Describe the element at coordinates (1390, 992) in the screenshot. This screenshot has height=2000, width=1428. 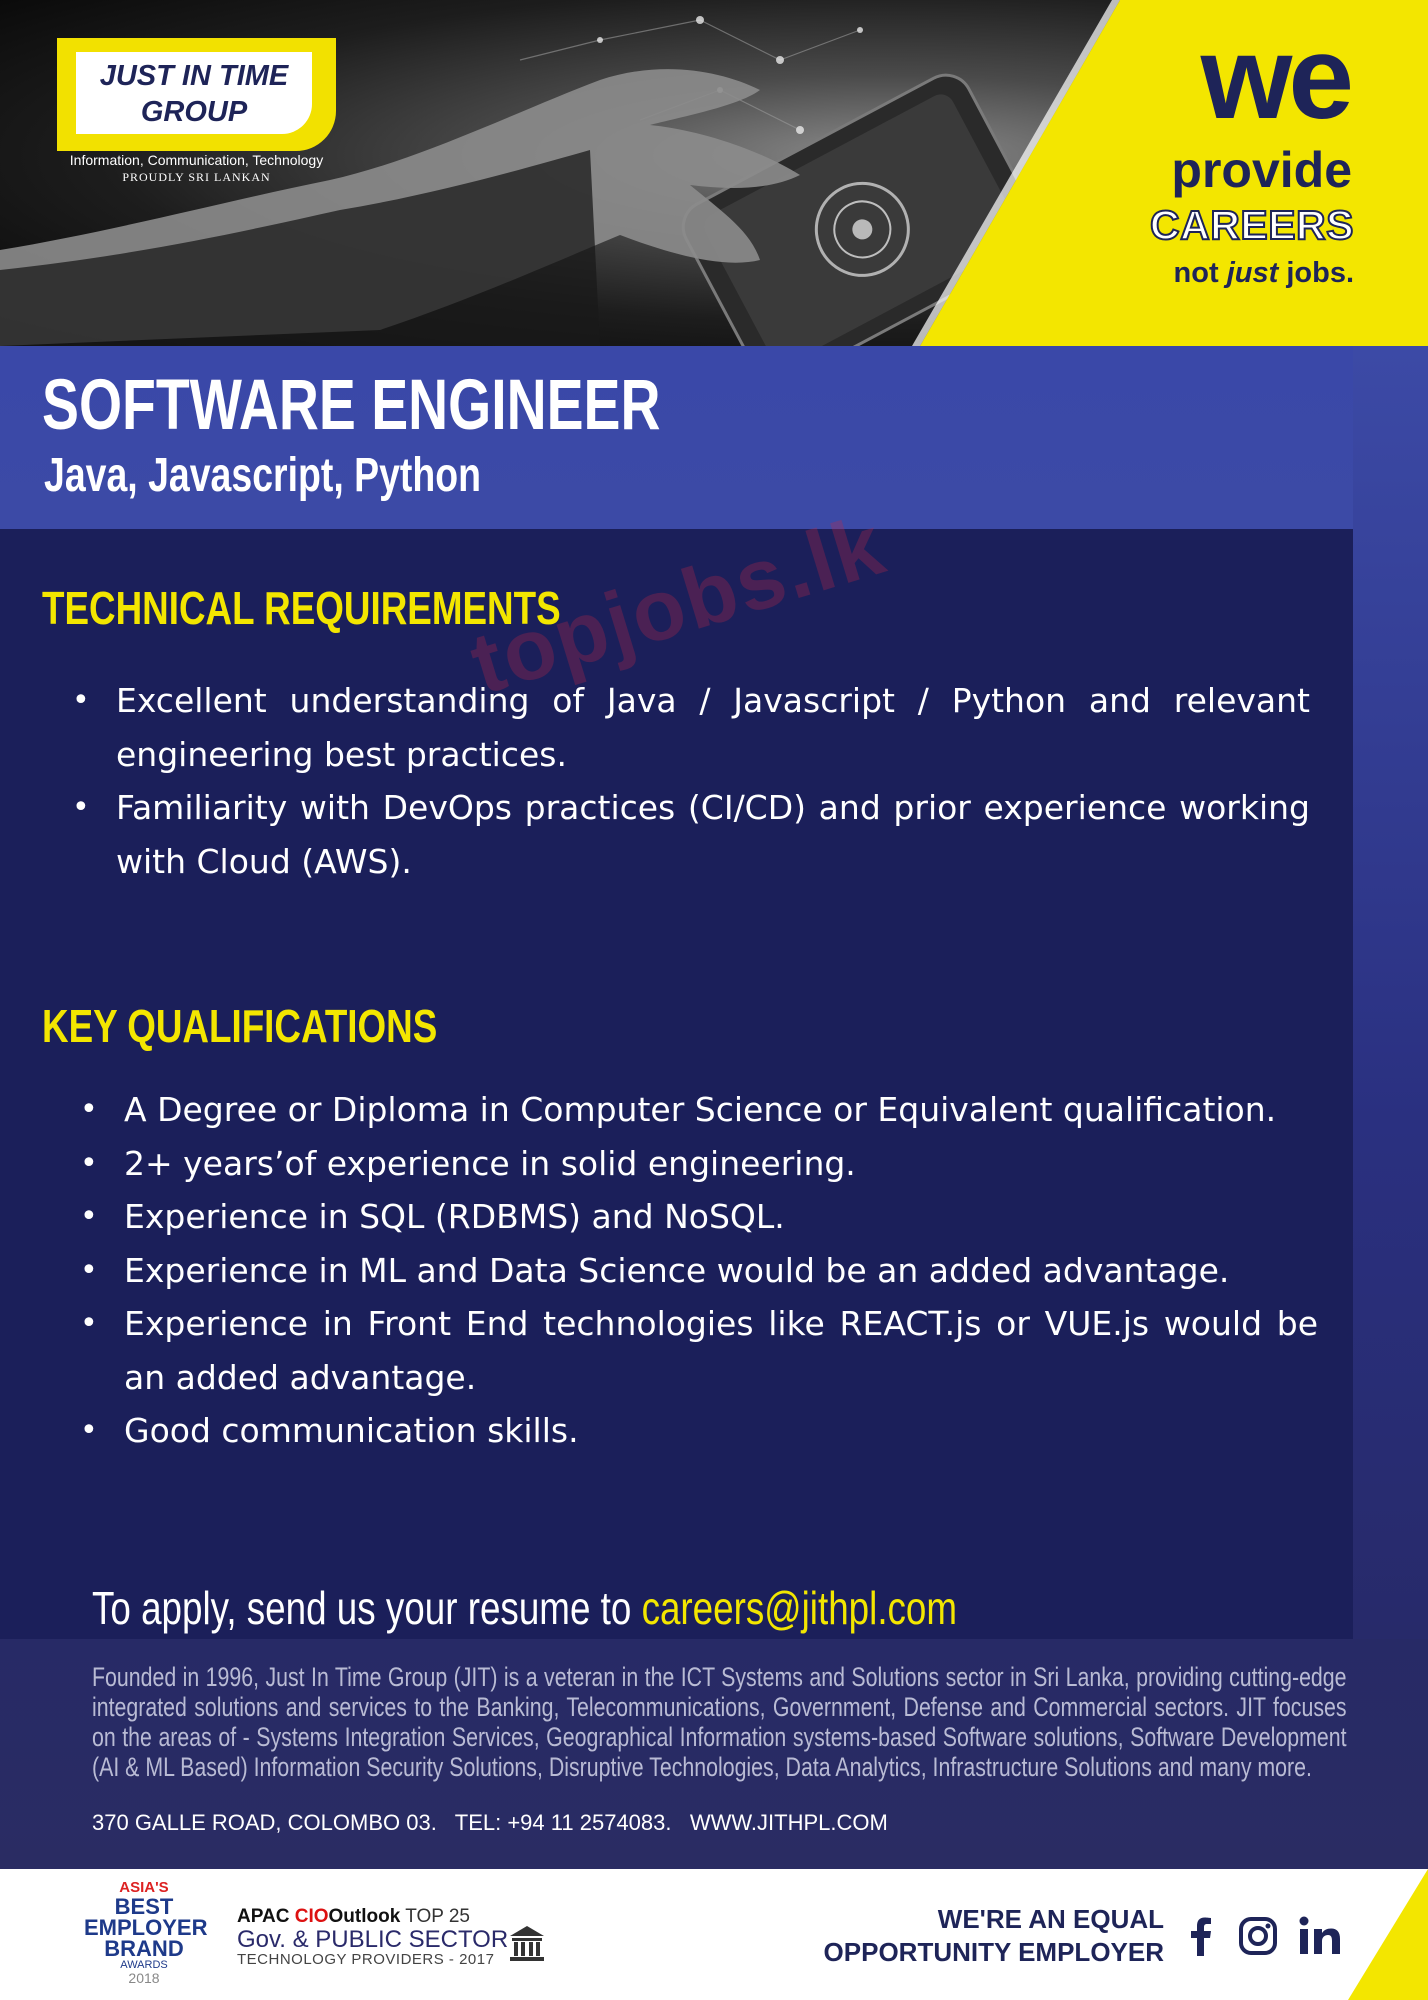
I see `right-gradient-edge` at that location.